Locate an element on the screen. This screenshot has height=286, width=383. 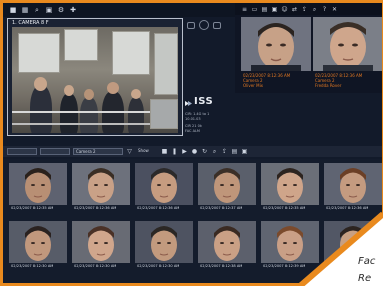
refresh-icon: ↻ is located at coordinates (204, 151).